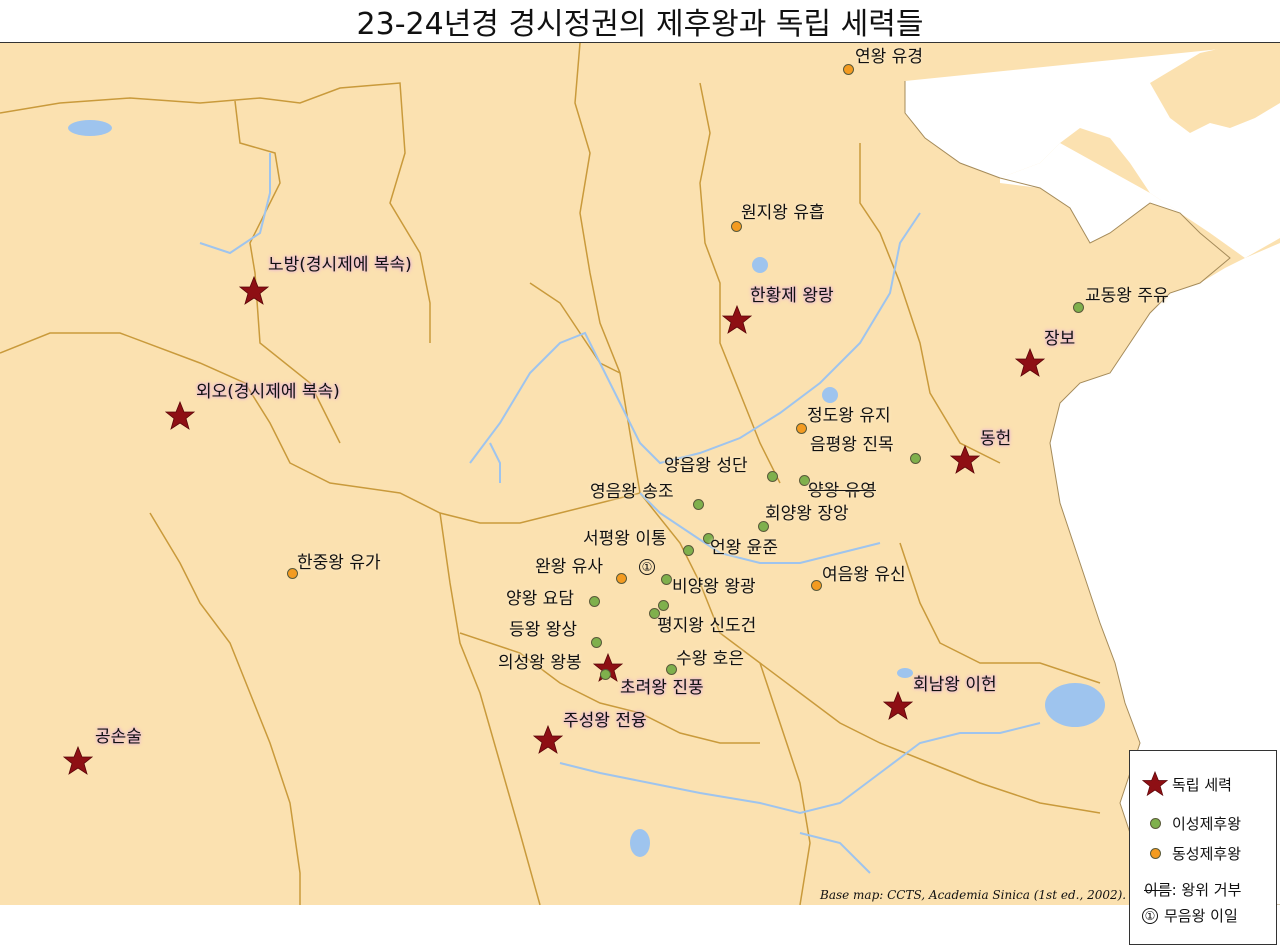 This screenshot has height=945, width=1280. I want to click on legend-struck-example: 이름, so click(1158, 889).